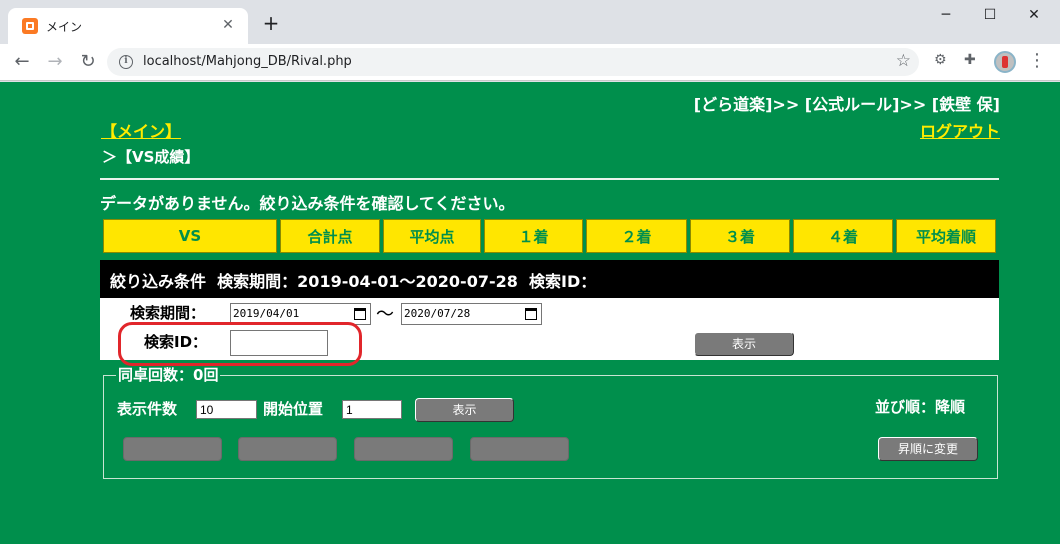 This screenshot has height=544, width=1060. I want to click on date-to-input: 2020/07/28, so click(471, 314).